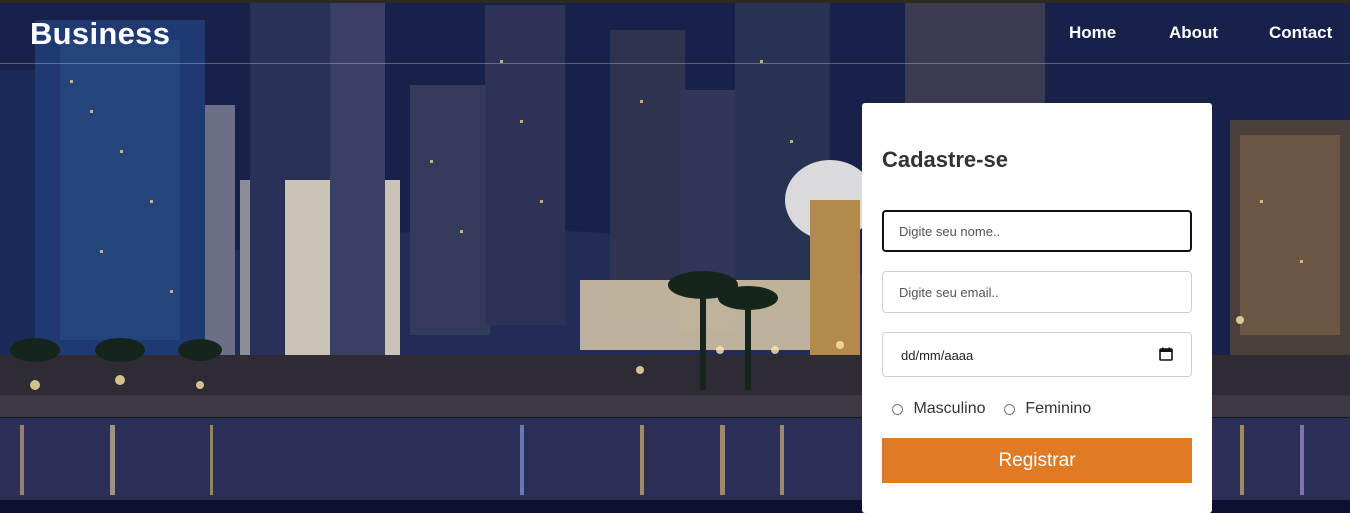 The width and height of the screenshot is (1350, 513). What do you see at coordinates (1300, 33) in the screenshot?
I see `nav-link-contact: Contact` at bounding box center [1300, 33].